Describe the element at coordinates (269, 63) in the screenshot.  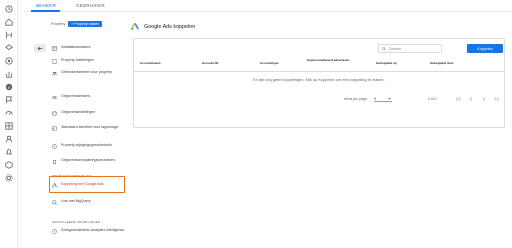
I see `column-header: Accounttype` at that location.